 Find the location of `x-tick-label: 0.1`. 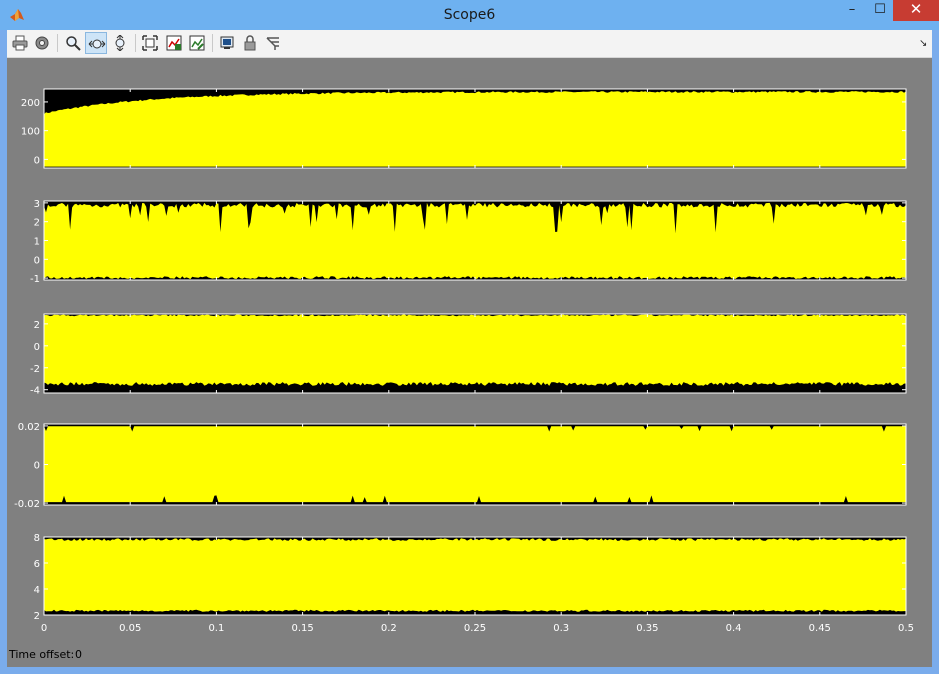

x-tick-label: 0.1 is located at coordinates (216, 628).